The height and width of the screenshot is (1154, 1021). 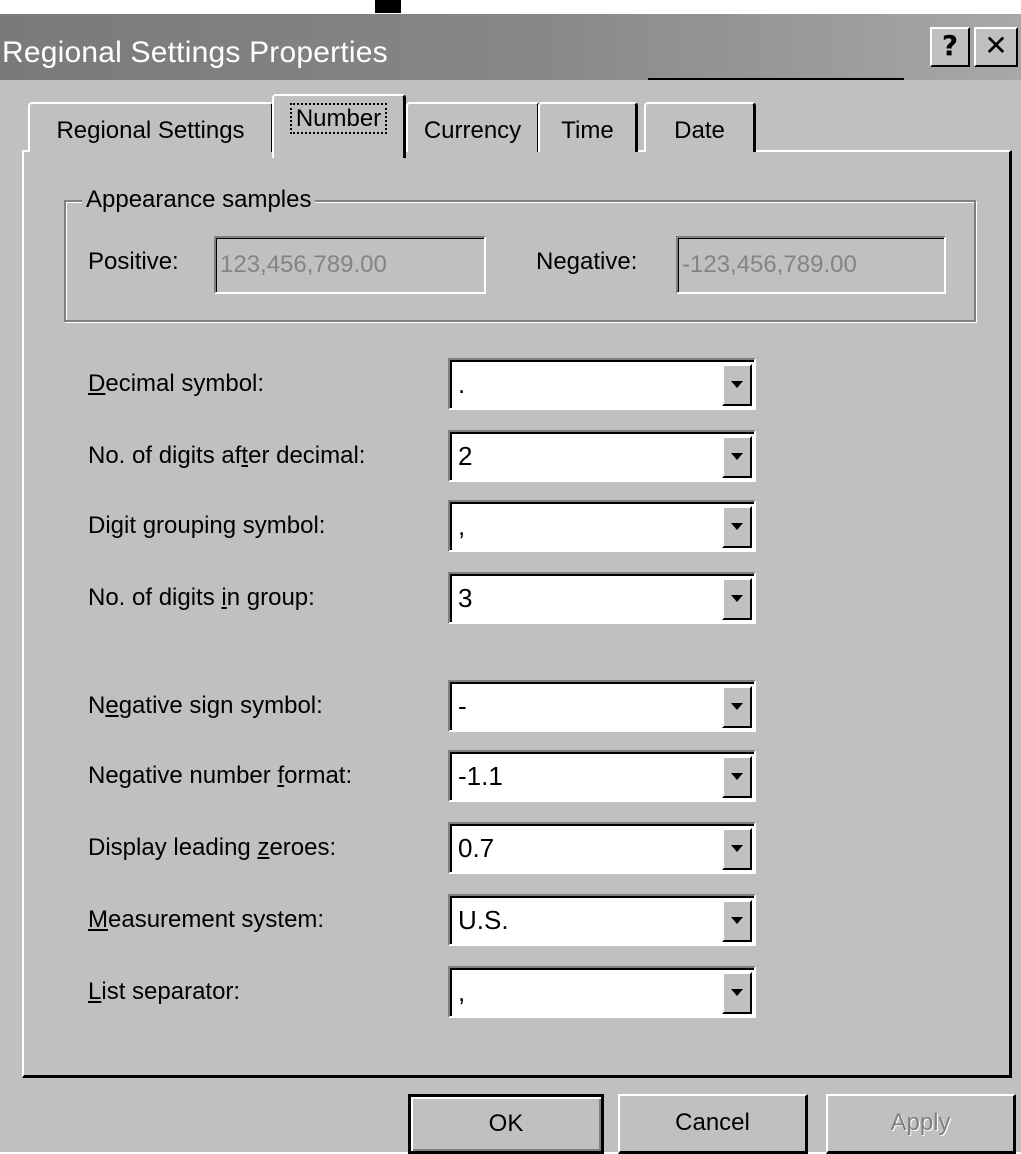 What do you see at coordinates (216, 919) in the screenshot?
I see `label-text: easurement system:` at bounding box center [216, 919].